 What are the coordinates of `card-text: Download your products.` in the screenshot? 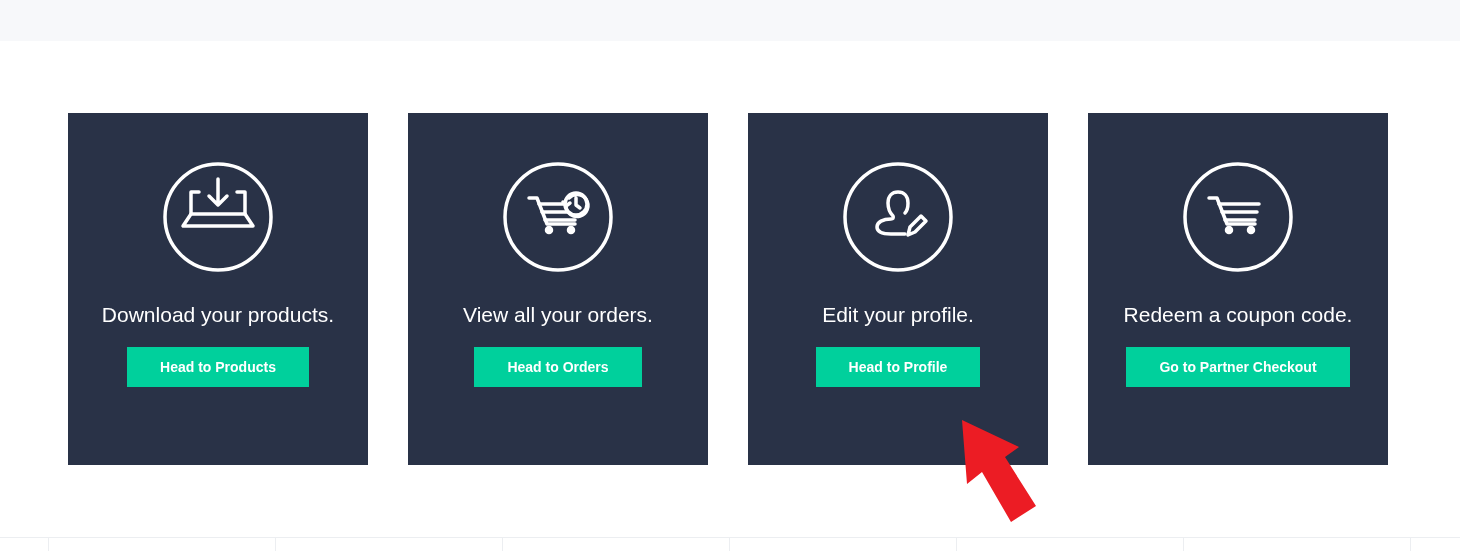 It's located at (218, 315).